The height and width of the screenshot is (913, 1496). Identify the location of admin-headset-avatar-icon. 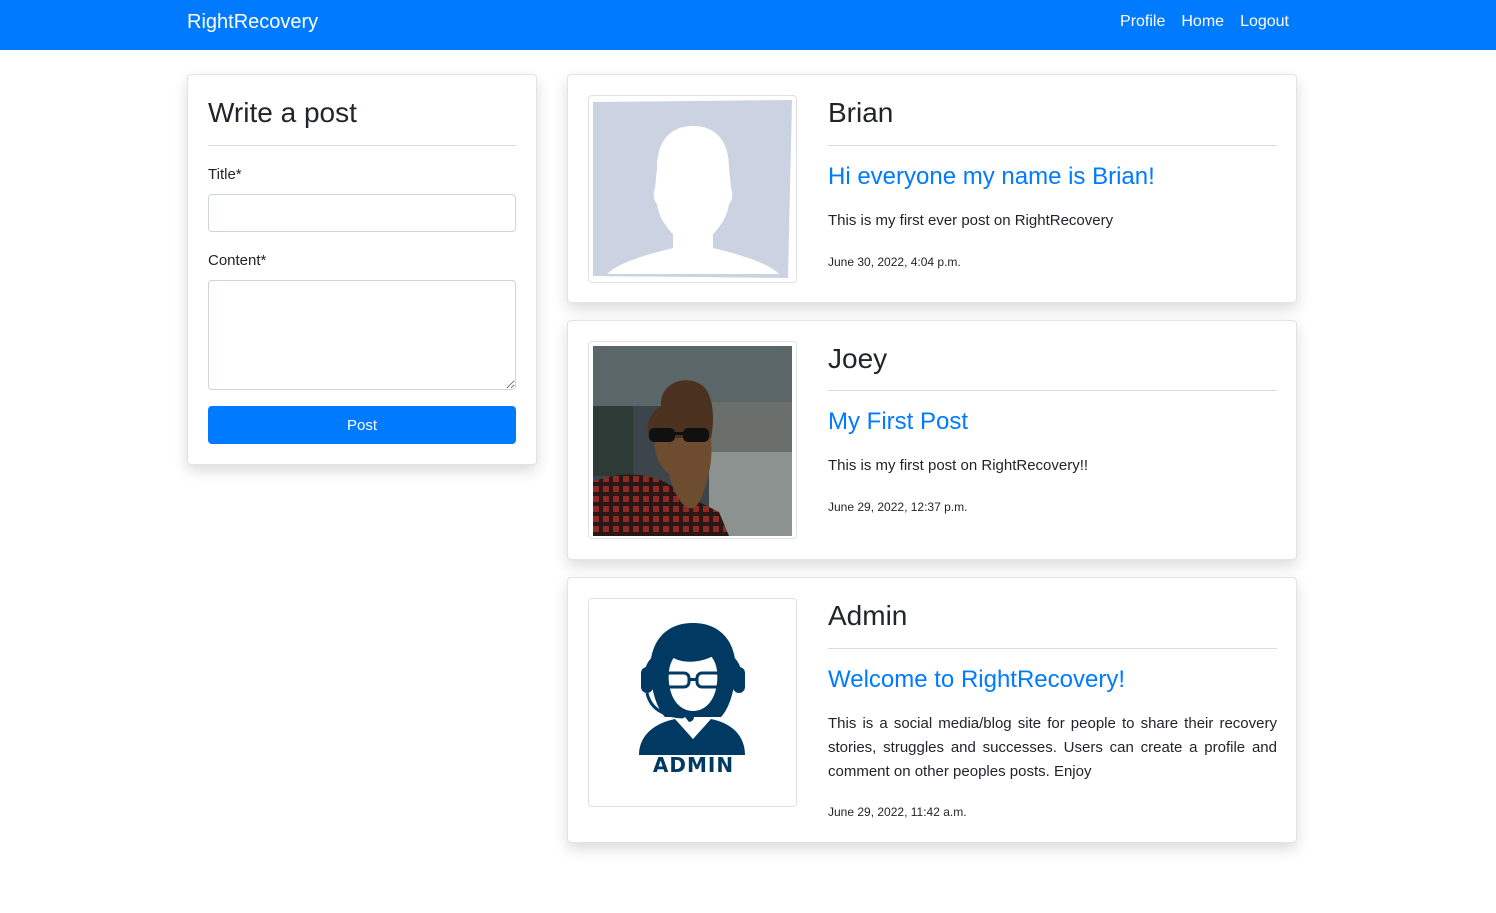
(692, 689).